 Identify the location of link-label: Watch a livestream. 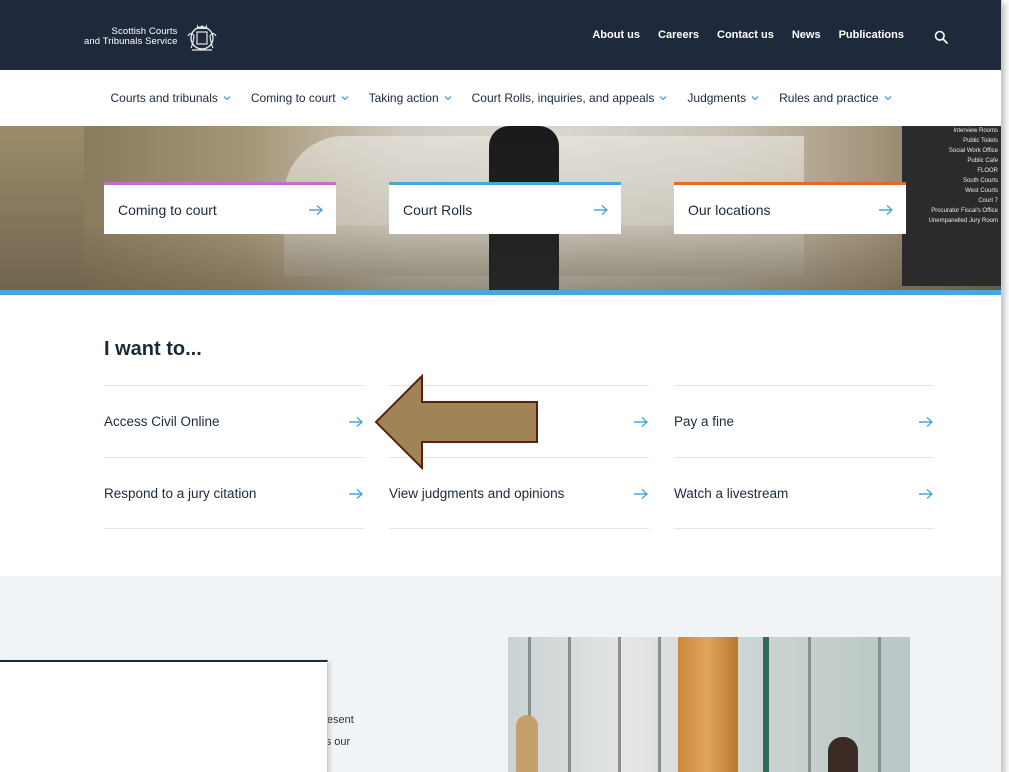
(731, 493).